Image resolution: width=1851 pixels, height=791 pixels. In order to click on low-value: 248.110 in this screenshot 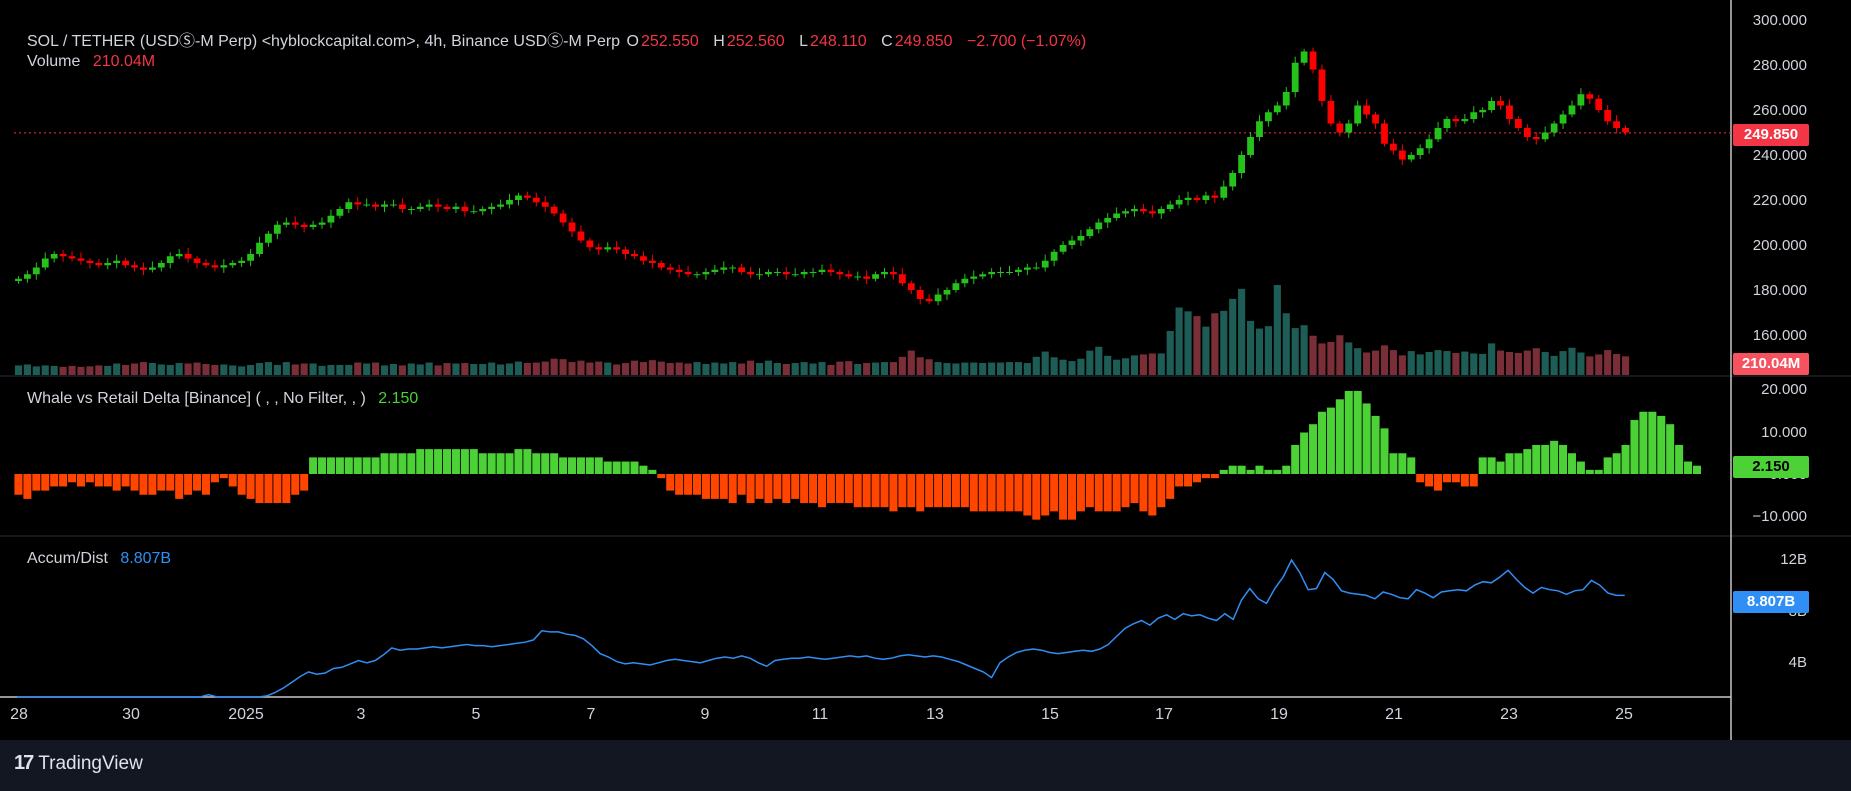, I will do `click(838, 41)`.